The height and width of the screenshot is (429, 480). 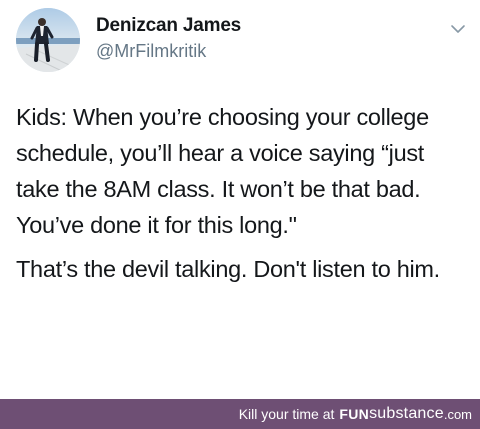 I want to click on display-name: Denizcan James, so click(x=168, y=26).